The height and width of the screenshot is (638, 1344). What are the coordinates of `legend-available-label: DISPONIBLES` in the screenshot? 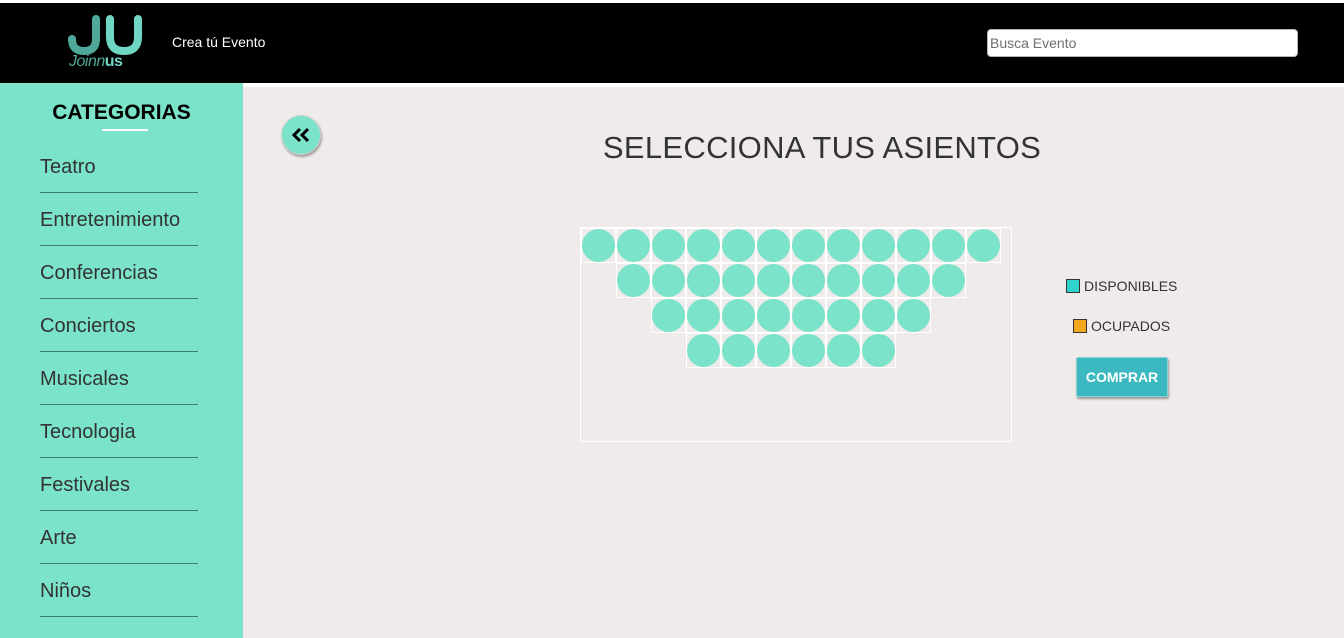 It's located at (1131, 286).